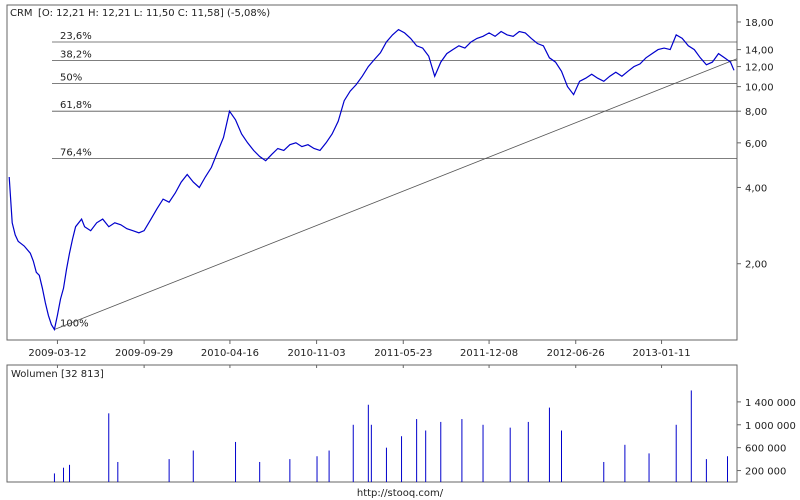 This screenshot has width=800, height=500. What do you see at coordinates (21, 13) in the screenshot?
I see `ticker-label: CRM` at bounding box center [21, 13].